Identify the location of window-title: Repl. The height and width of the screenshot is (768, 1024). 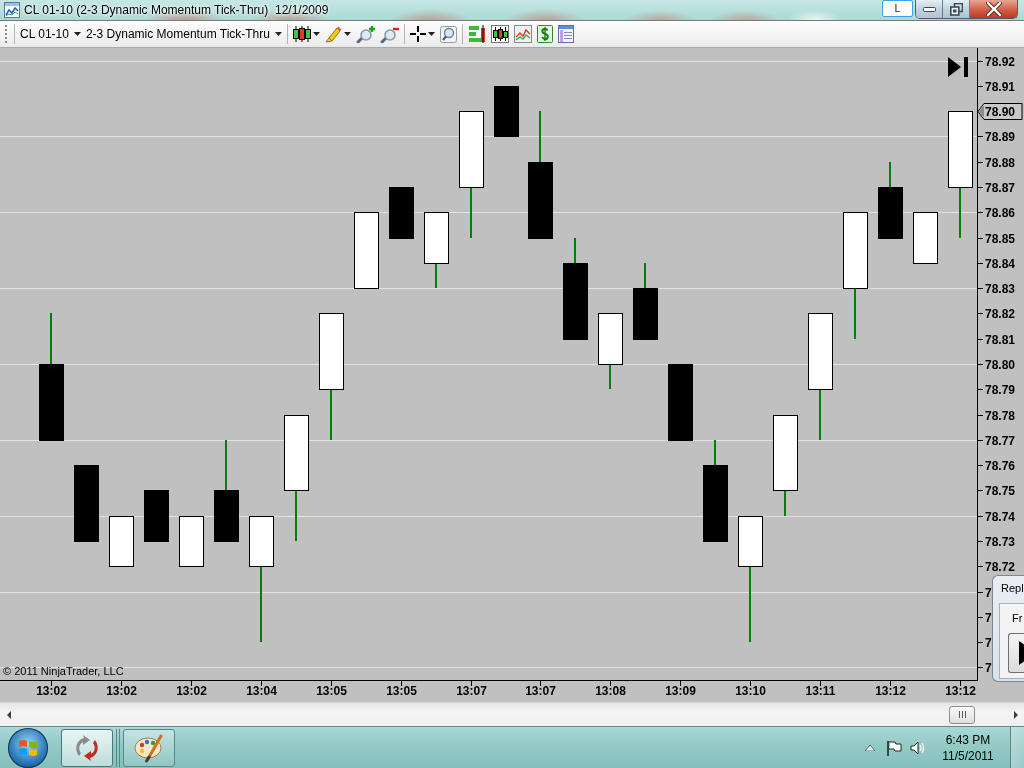
(1012, 588).